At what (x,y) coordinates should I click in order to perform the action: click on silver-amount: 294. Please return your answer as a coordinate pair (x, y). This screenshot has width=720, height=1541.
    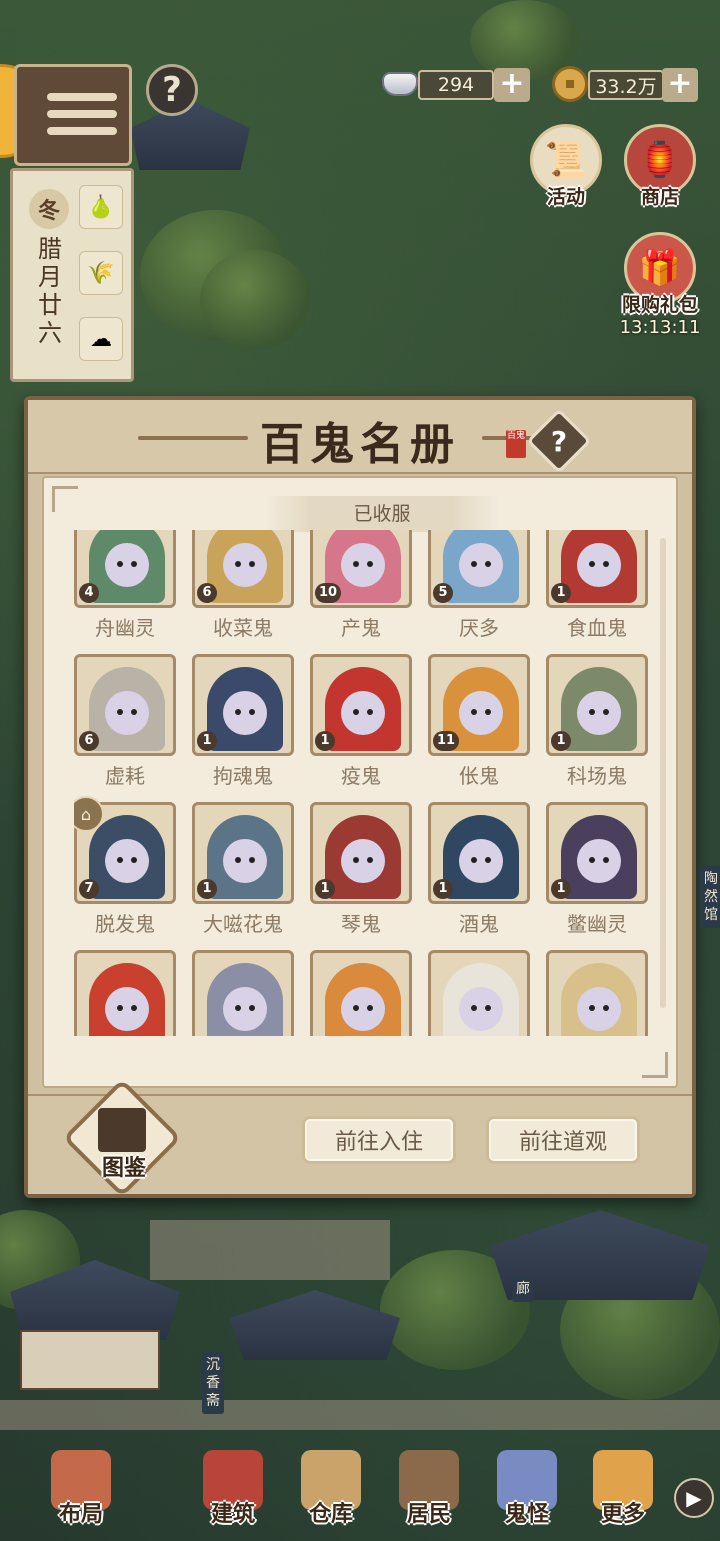
    Looking at the image, I should click on (456, 85).